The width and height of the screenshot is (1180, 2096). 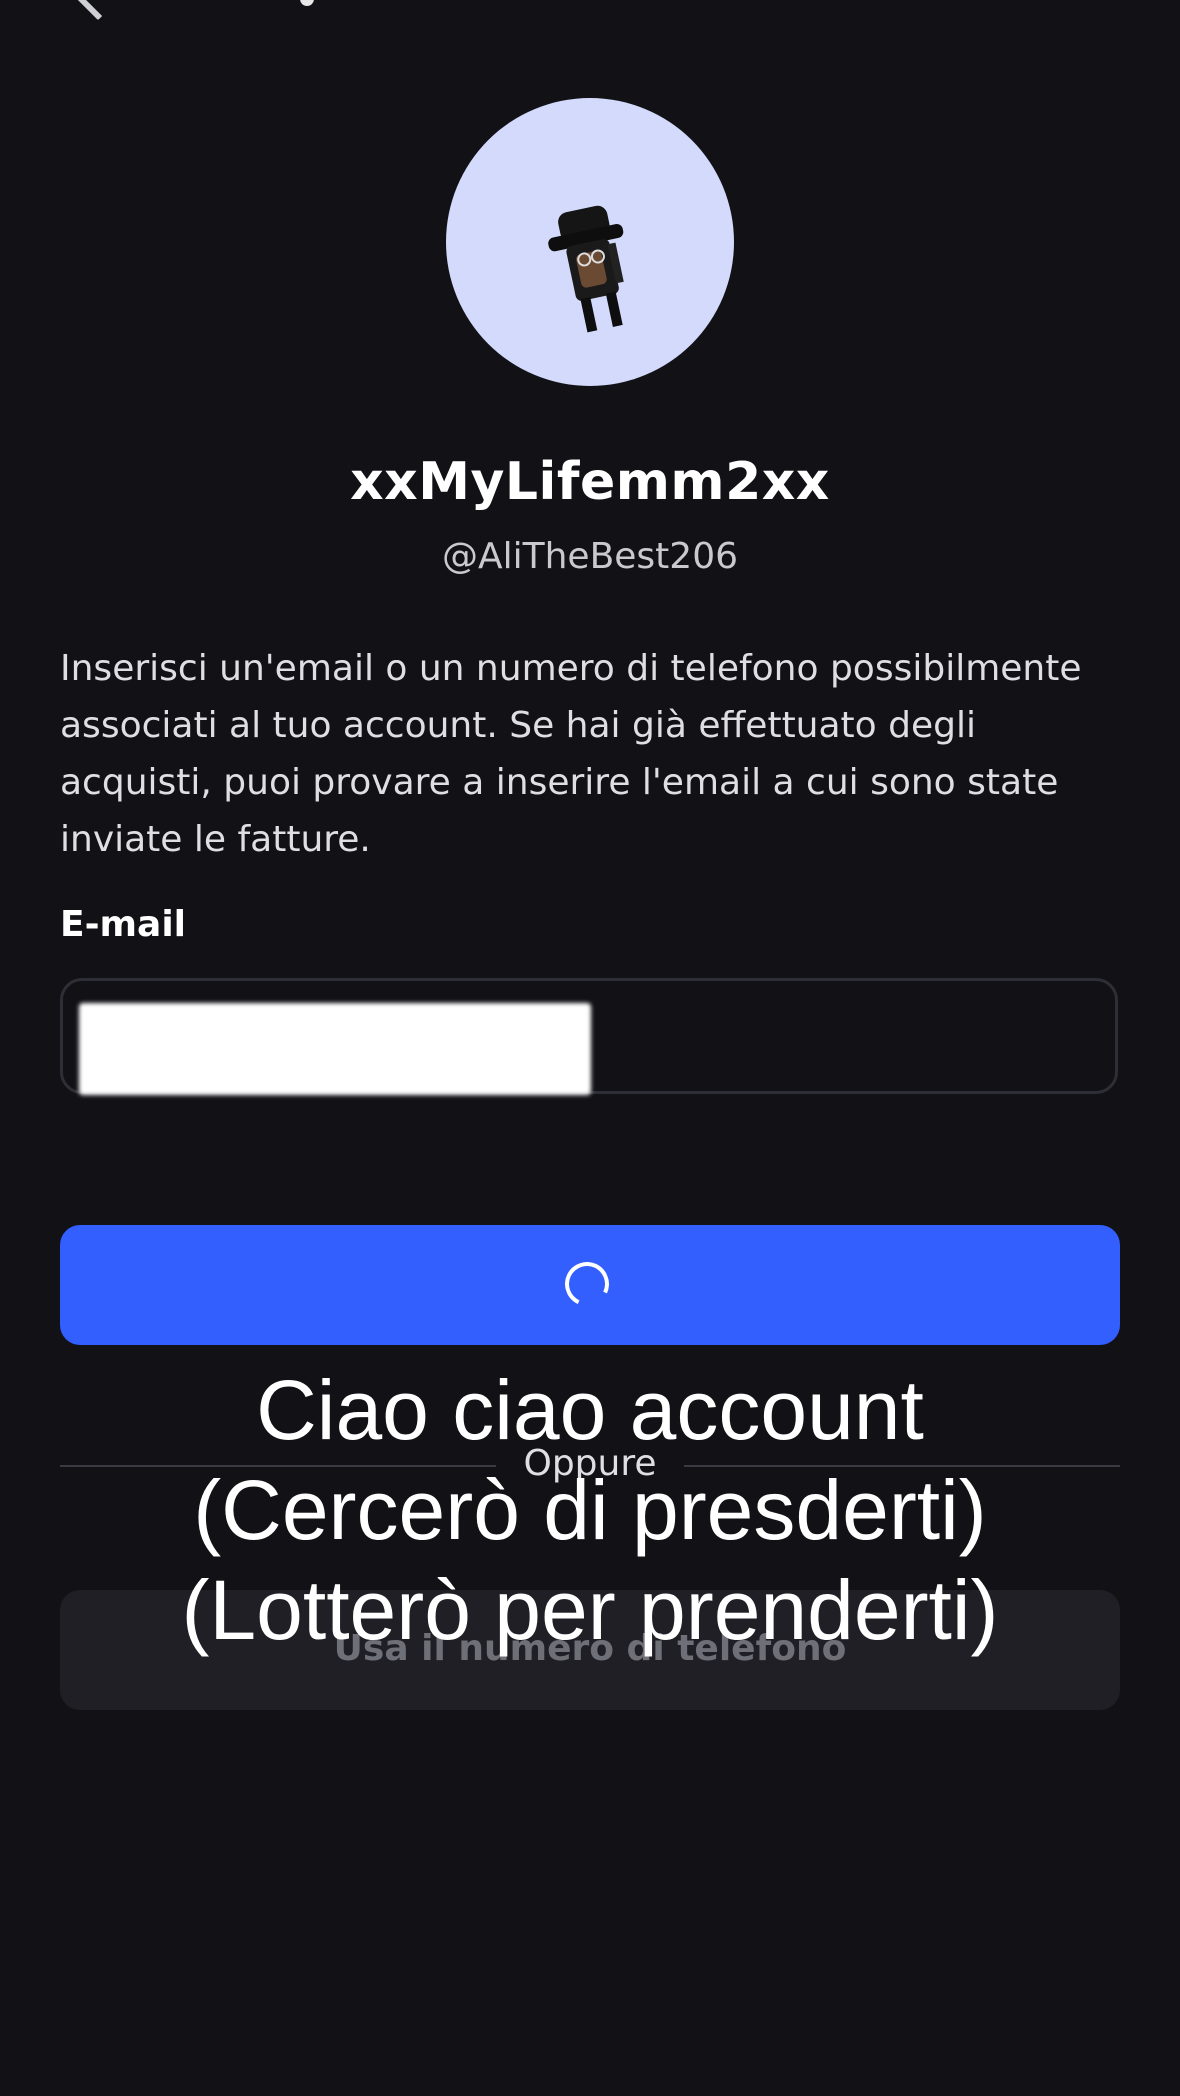 What do you see at coordinates (98, 10) in the screenshot?
I see `chevron-left-icon` at bounding box center [98, 10].